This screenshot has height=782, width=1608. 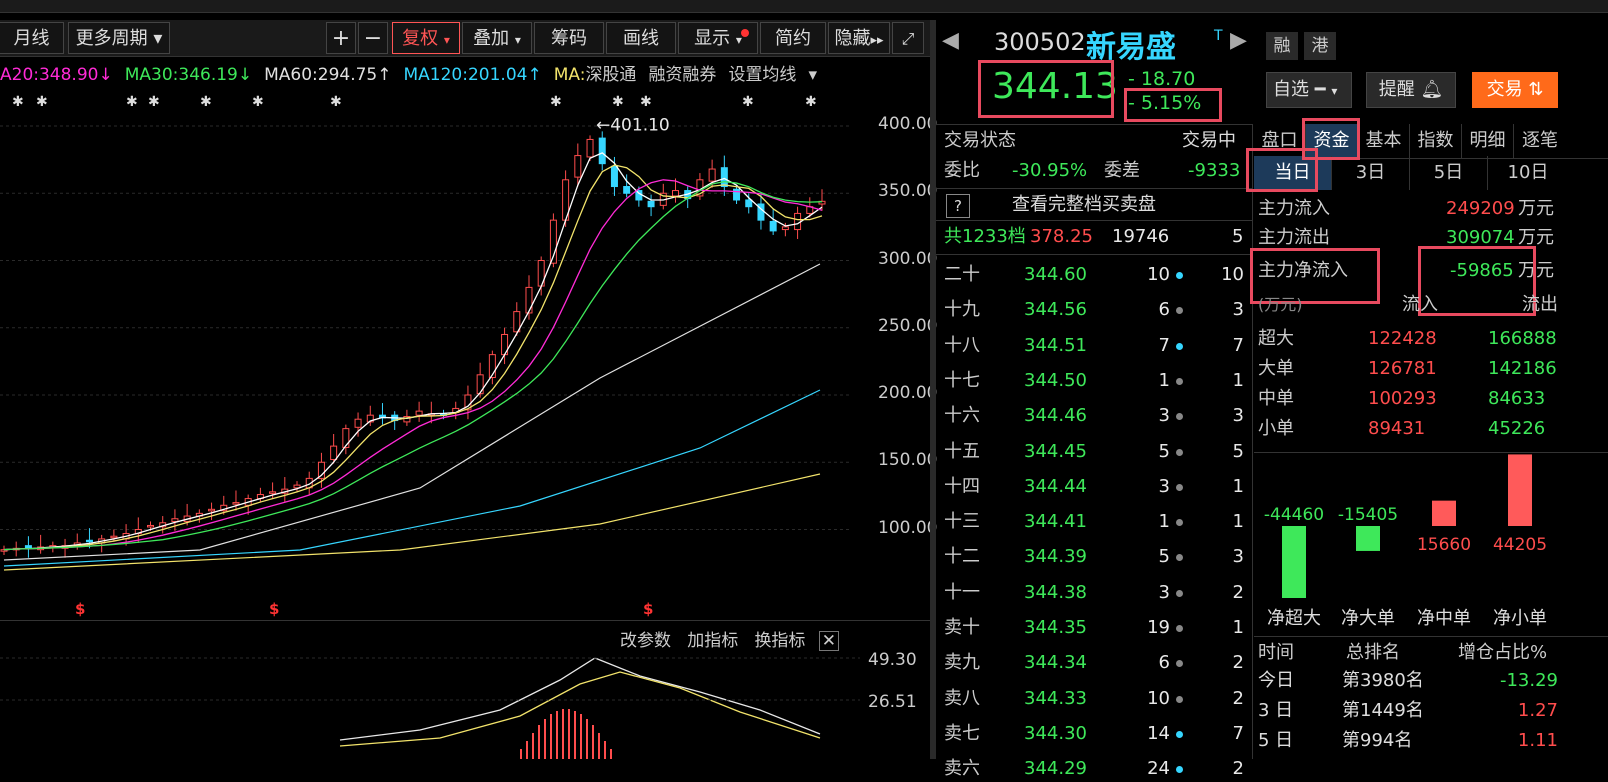 What do you see at coordinates (962, 557) in the screenshot?
I see `orderbook-level-label: 十二` at bounding box center [962, 557].